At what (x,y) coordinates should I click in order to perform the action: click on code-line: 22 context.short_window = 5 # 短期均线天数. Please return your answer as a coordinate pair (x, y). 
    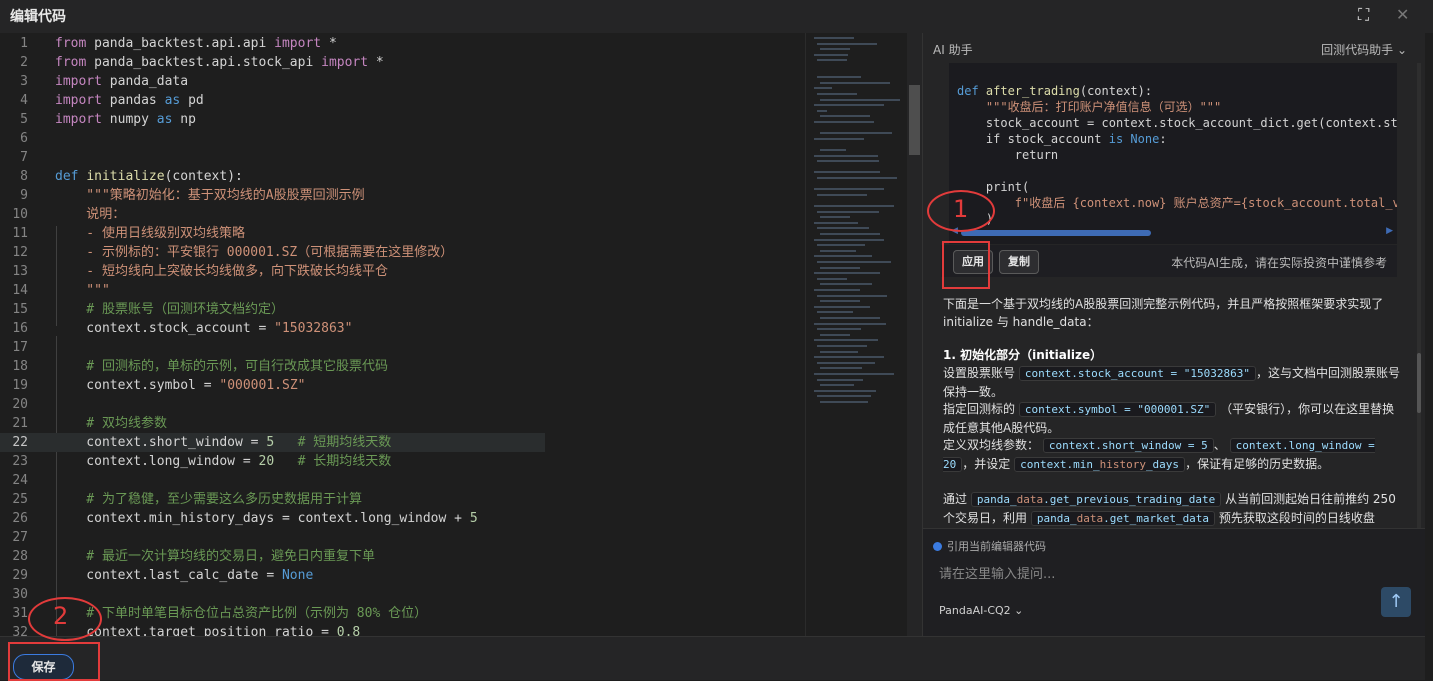
    Looking at the image, I should click on (402, 442).